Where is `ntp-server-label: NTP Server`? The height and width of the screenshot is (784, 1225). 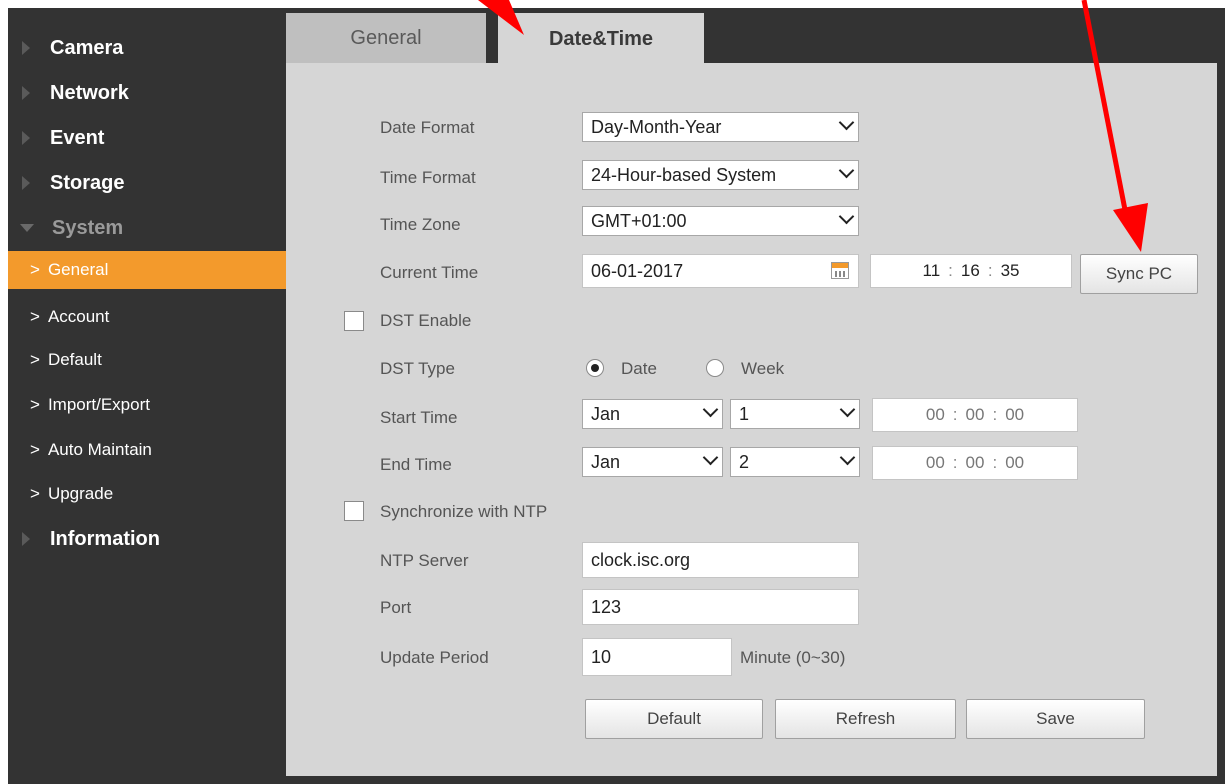 ntp-server-label: NTP Server is located at coordinates (424, 560).